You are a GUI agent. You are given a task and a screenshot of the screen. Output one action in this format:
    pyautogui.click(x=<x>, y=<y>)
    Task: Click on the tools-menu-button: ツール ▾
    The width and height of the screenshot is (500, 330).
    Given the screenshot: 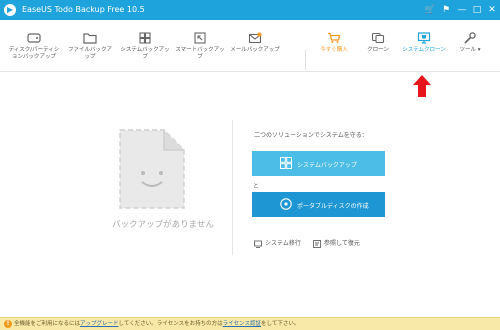 What is the action you would take?
    pyautogui.click(x=470, y=50)
    